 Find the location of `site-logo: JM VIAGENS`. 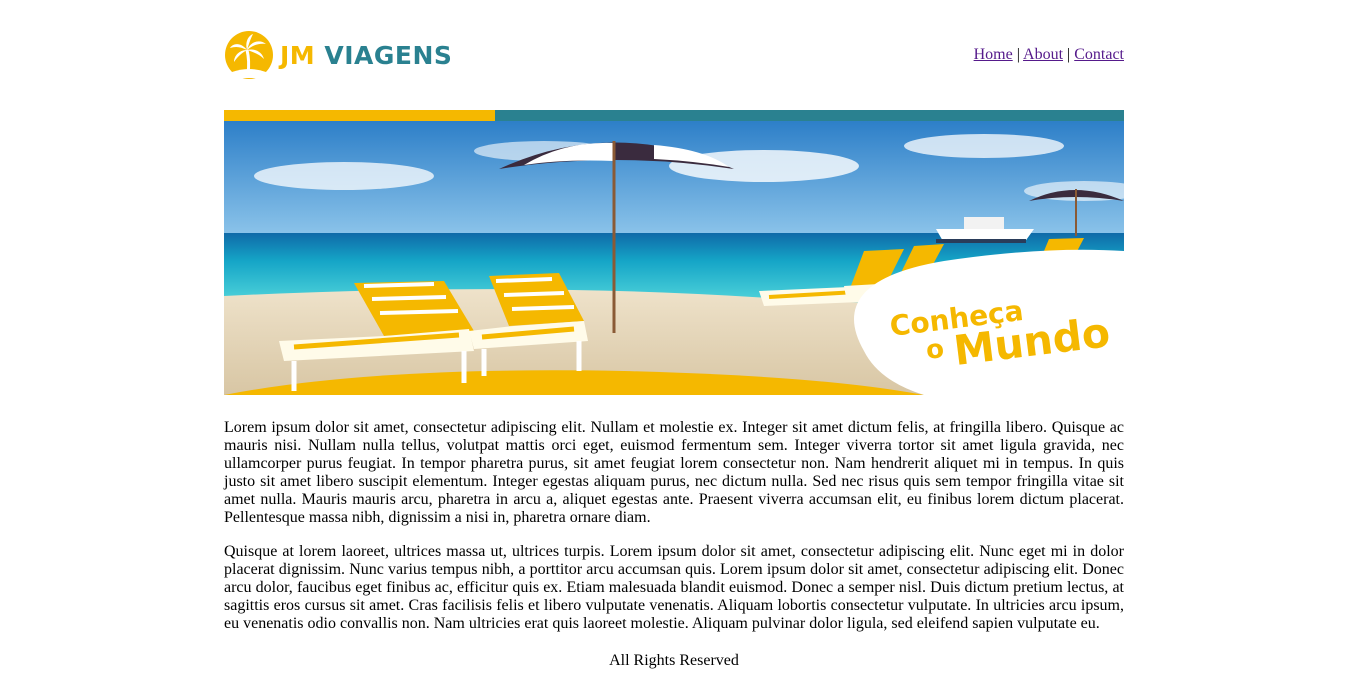

site-logo: JM VIAGENS is located at coordinates (338, 55).